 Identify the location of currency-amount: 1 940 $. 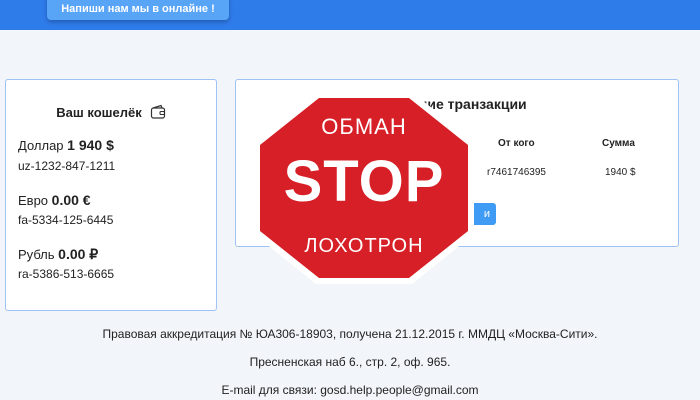
(90, 145).